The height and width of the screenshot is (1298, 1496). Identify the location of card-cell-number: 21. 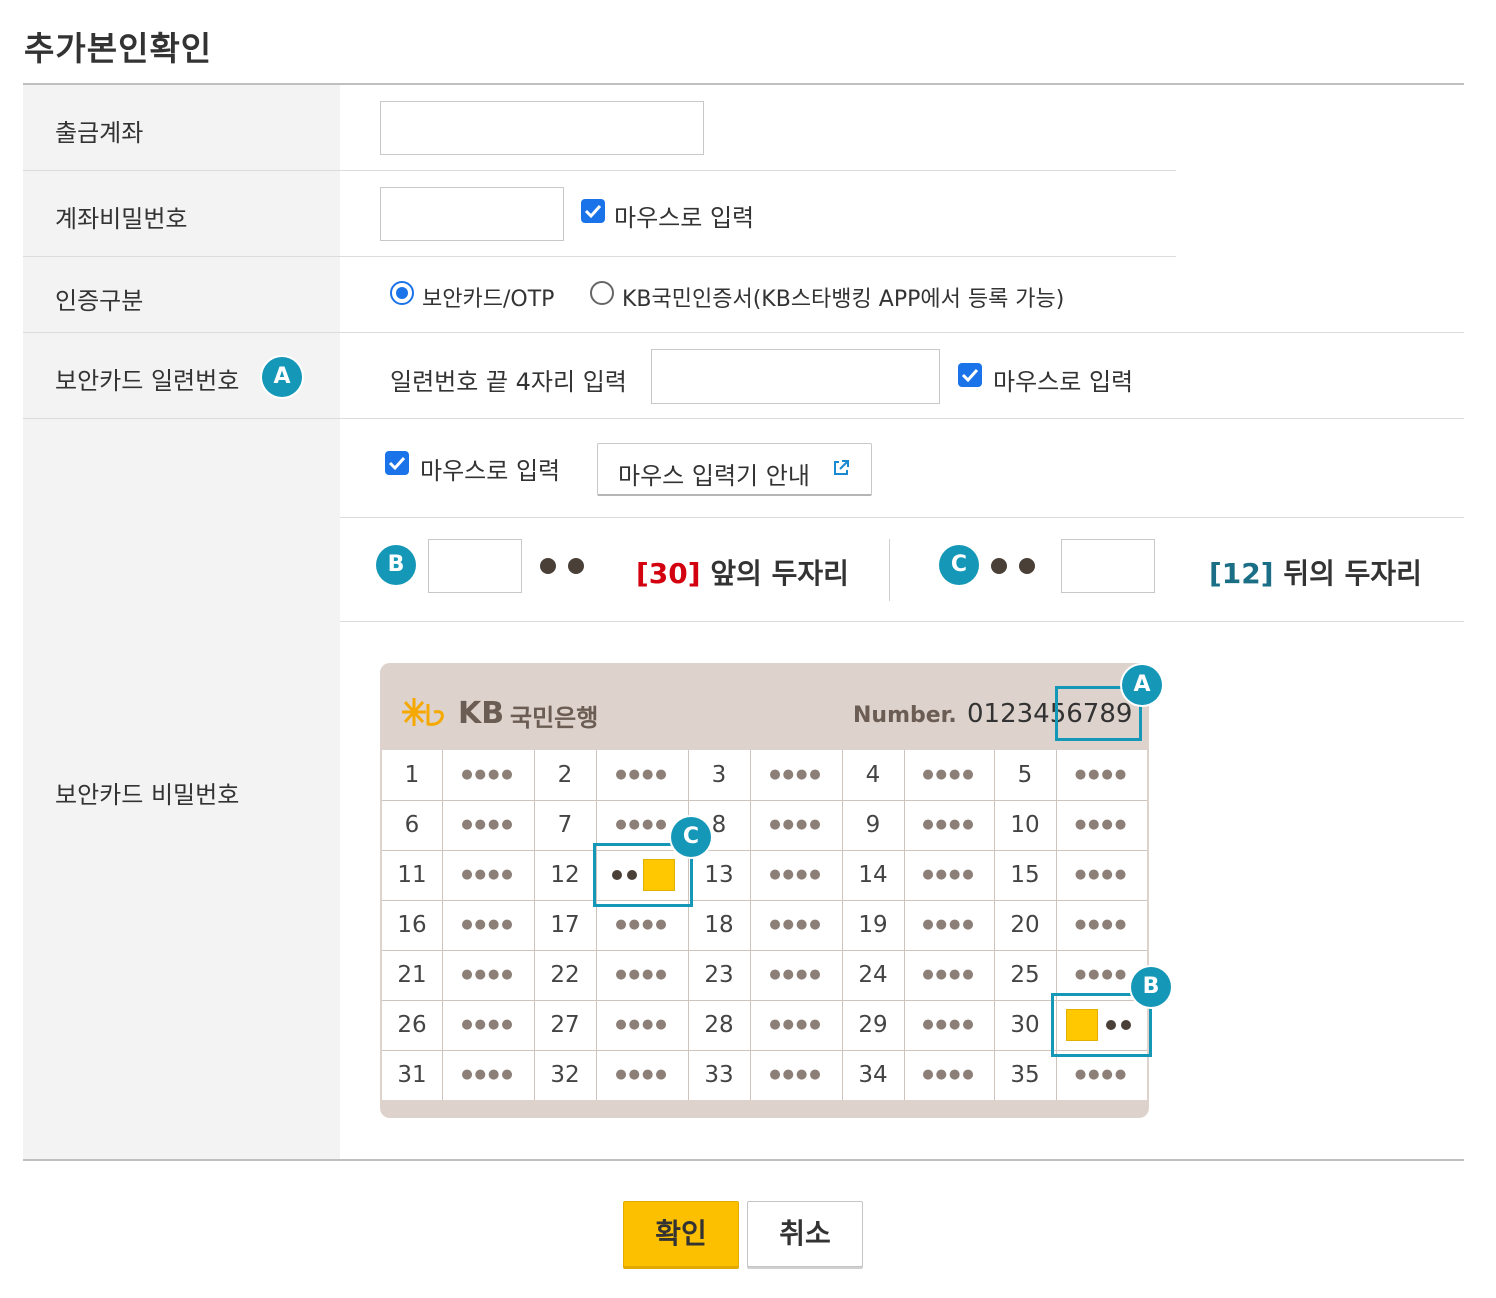
(412, 975).